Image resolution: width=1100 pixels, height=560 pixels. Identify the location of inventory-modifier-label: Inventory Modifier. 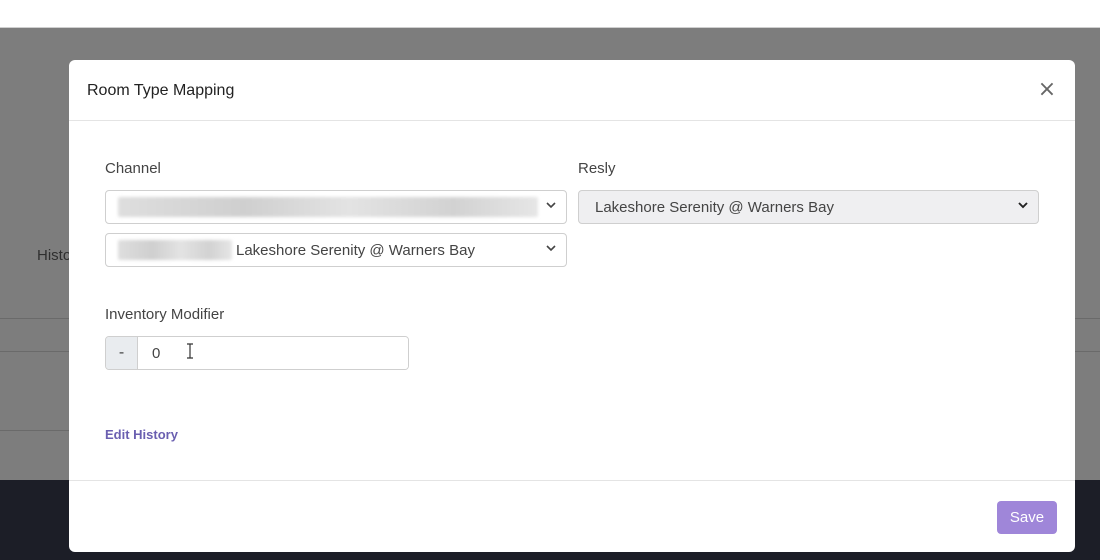
(165, 314).